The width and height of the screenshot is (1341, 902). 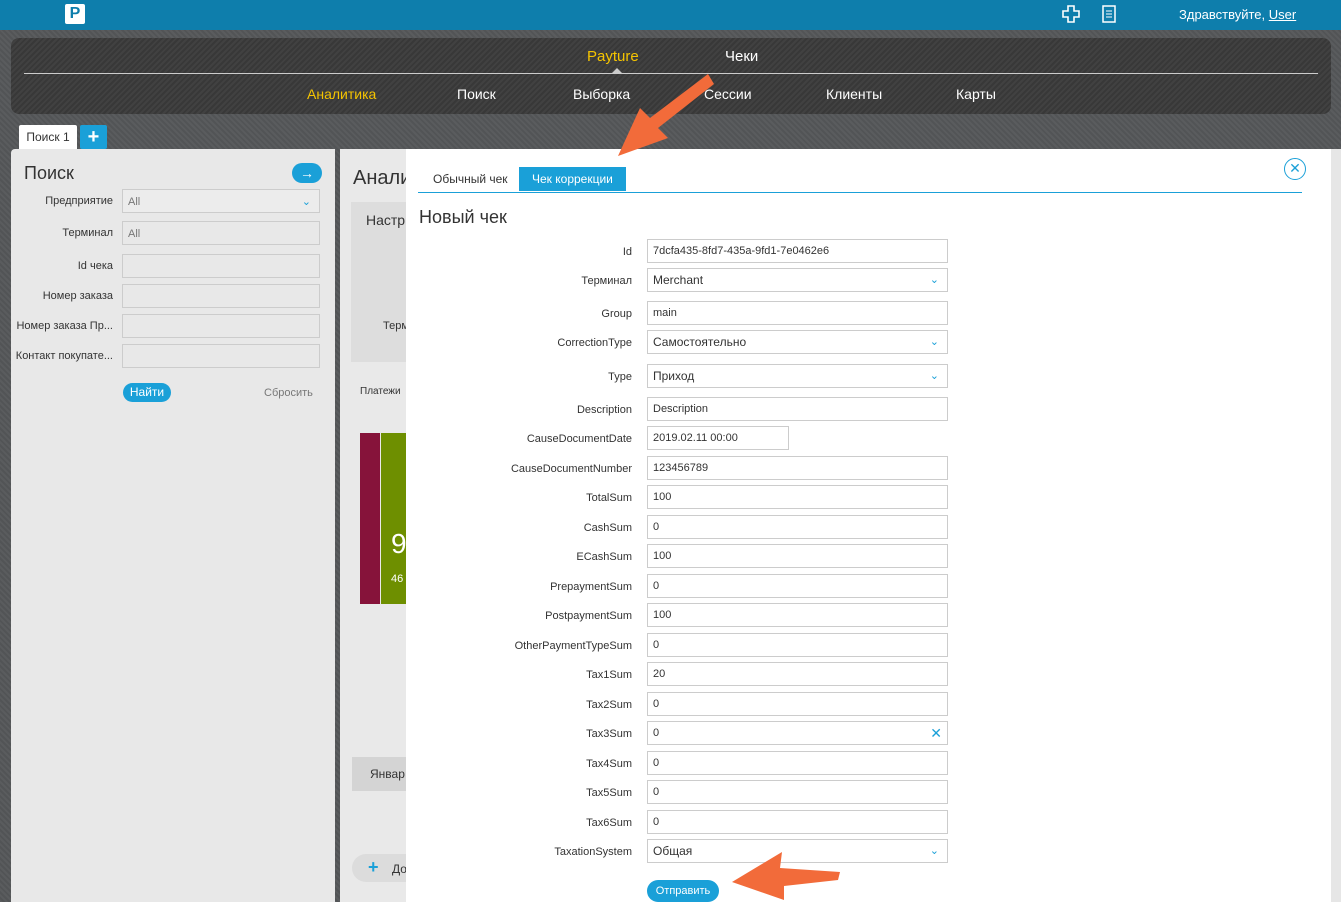 I want to click on taxation-system-value: Общая, so click(x=673, y=851).